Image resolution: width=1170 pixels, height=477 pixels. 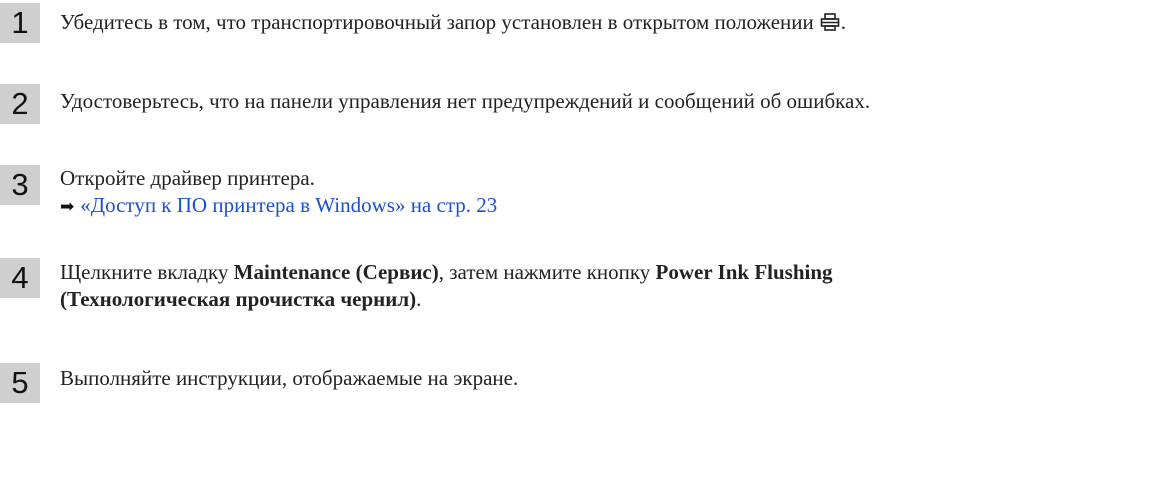 What do you see at coordinates (147, 272) in the screenshot?
I see `step-4-text-1: Щелкните вкладку` at bounding box center [147, 272].